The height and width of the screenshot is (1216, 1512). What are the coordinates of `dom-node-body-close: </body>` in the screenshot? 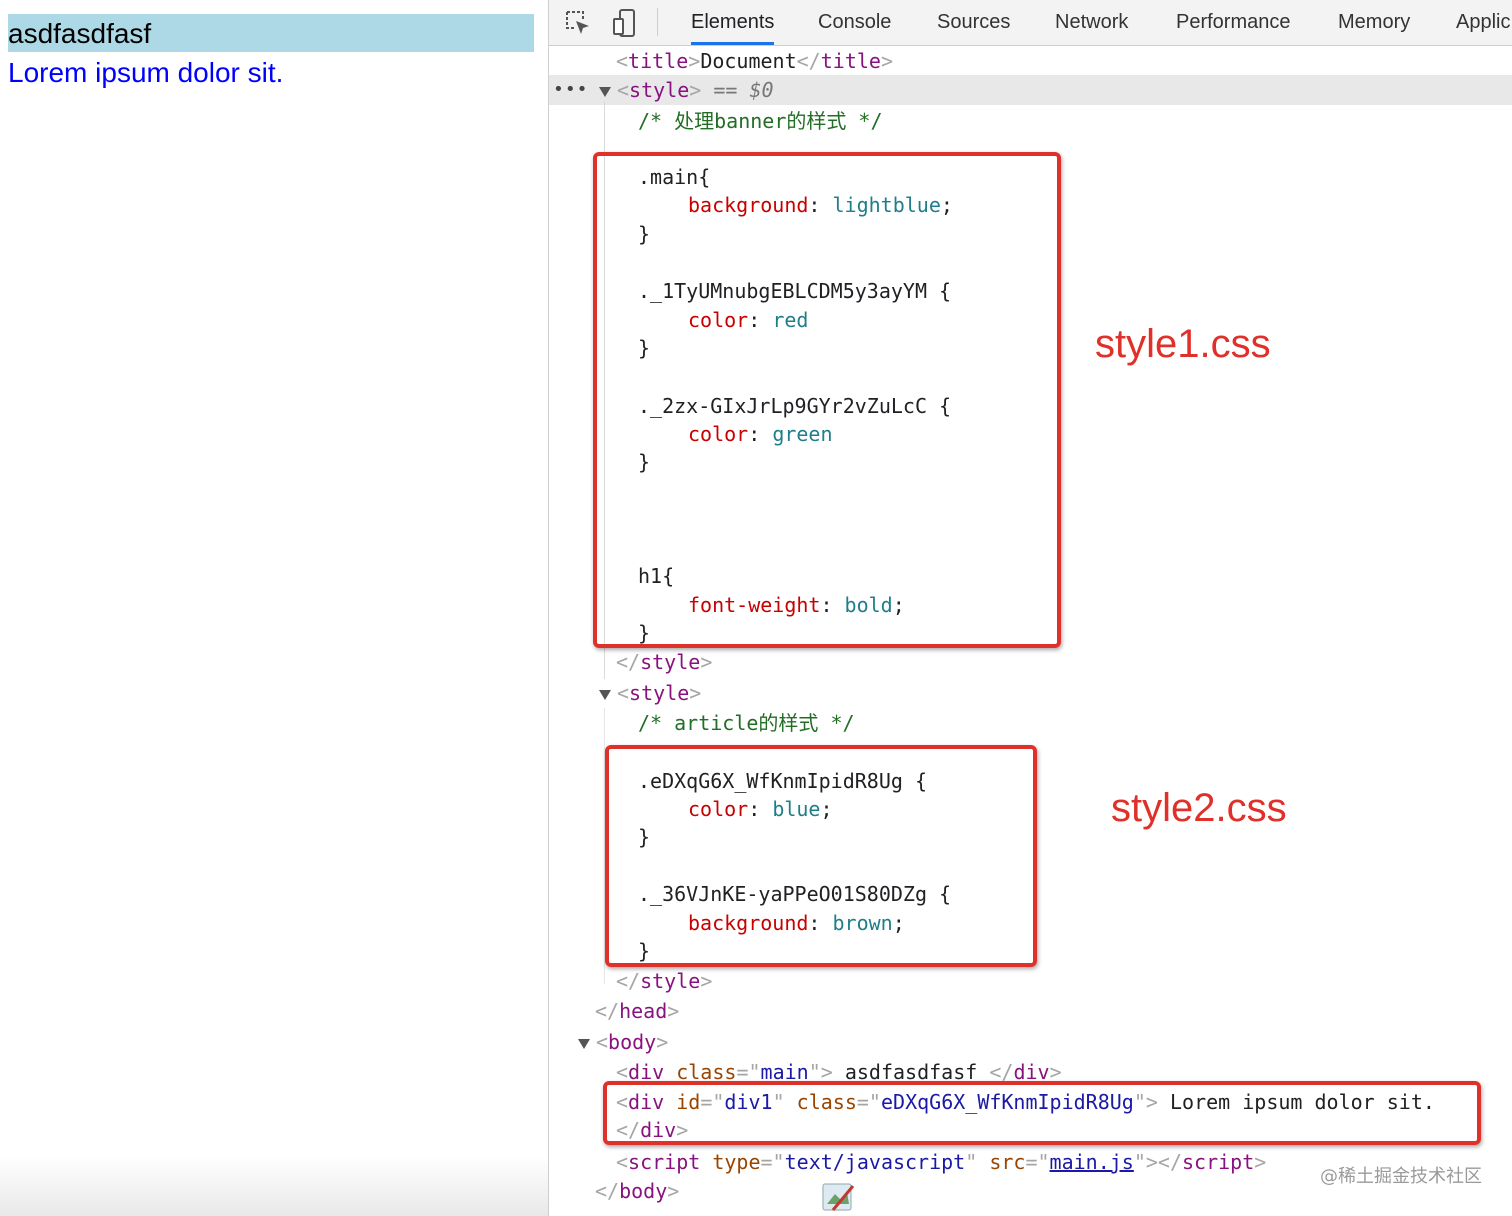 It's located at (637, 1191).